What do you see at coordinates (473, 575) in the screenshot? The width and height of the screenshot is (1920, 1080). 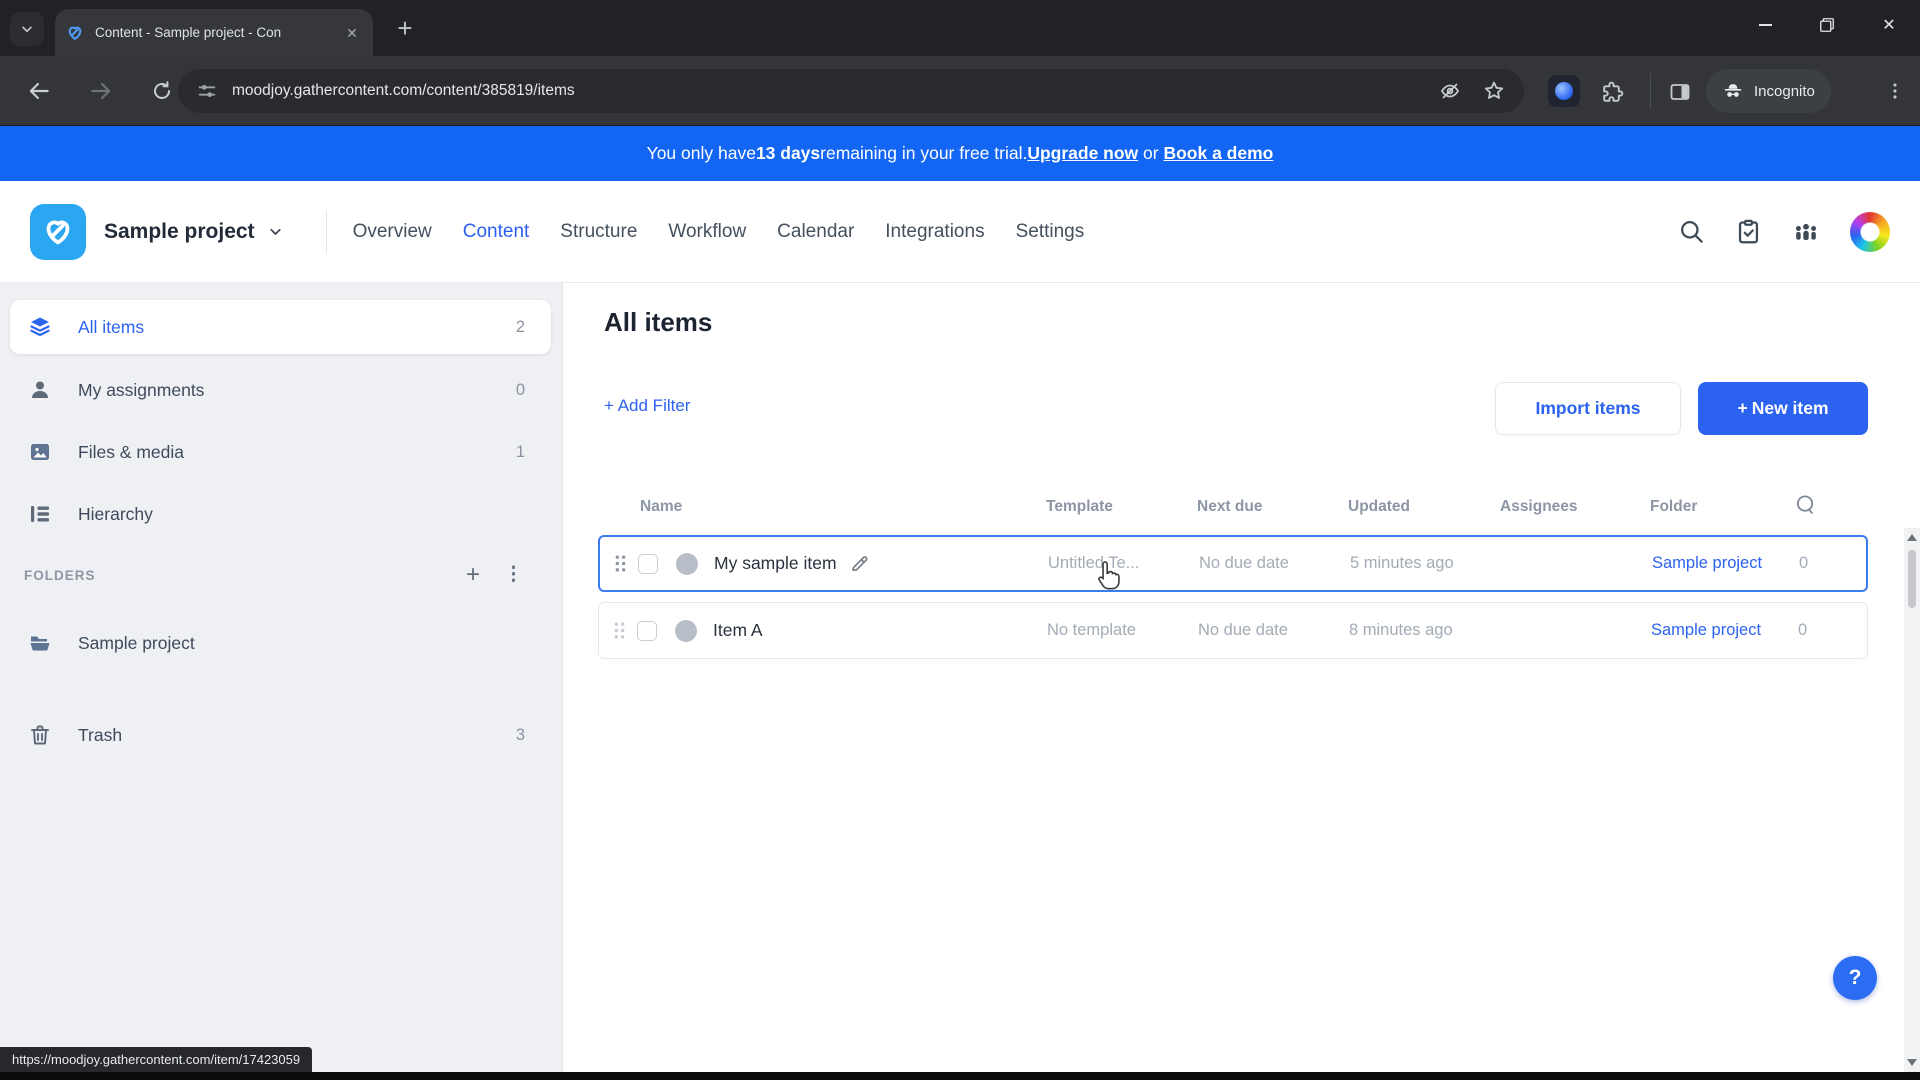 I see `add-folder-icon: +` at bounding box center [473, 575].